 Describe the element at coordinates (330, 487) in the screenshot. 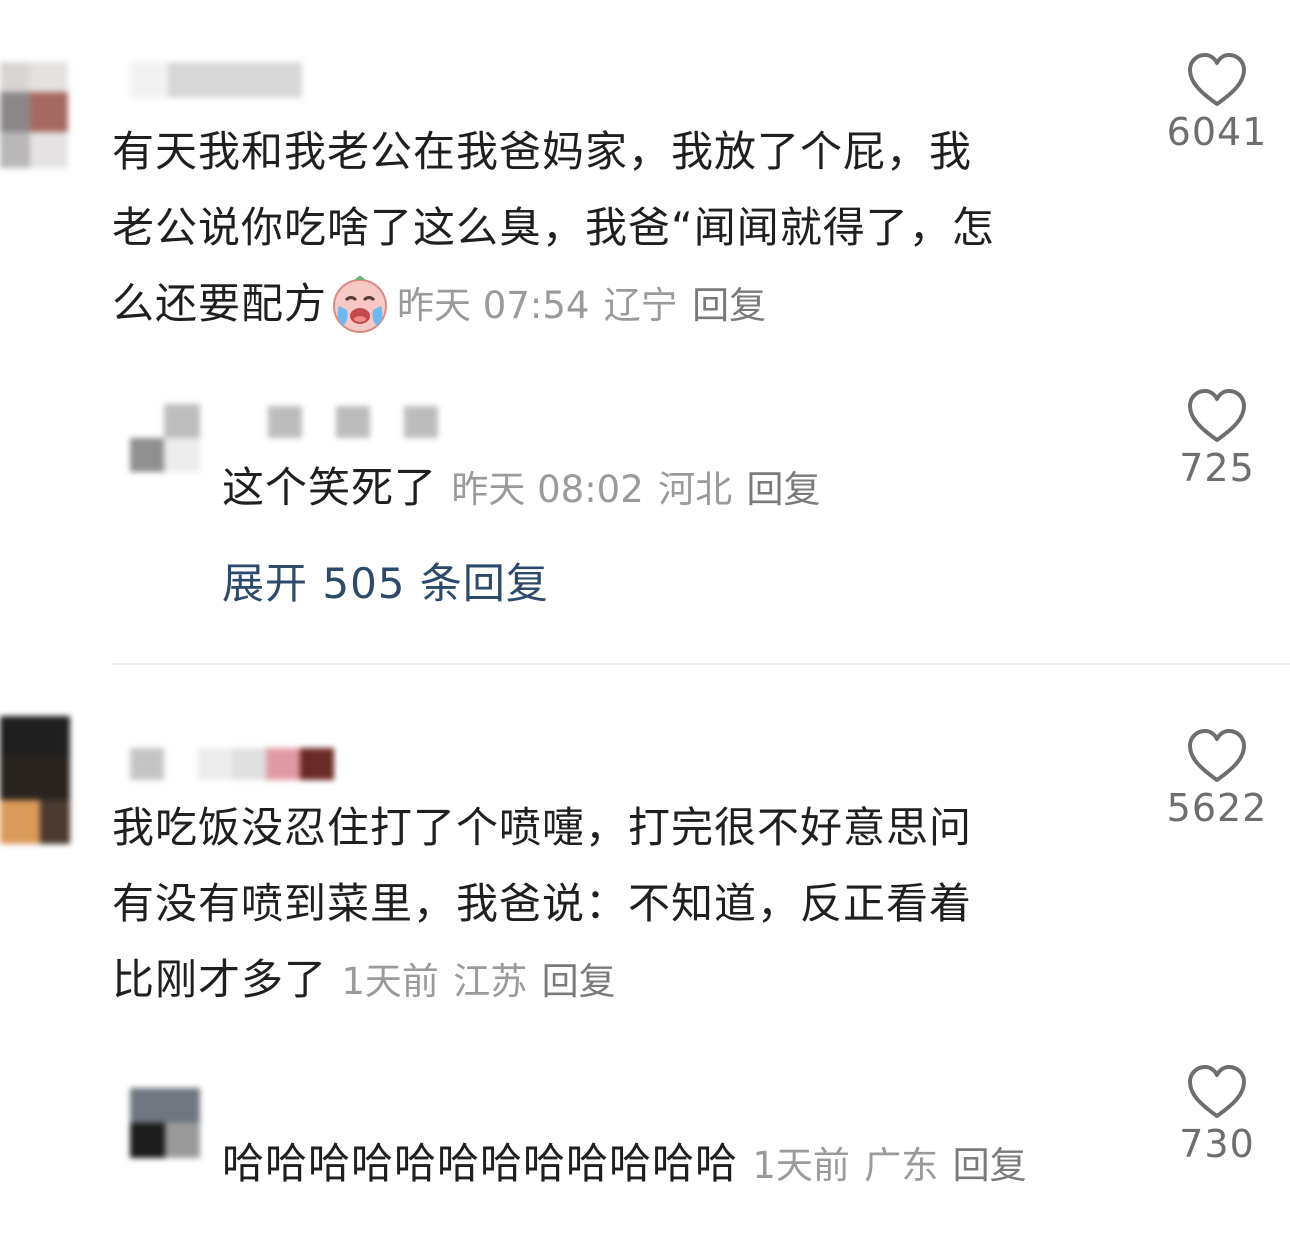

I see `reply-text: 这个笑死了` at that location.